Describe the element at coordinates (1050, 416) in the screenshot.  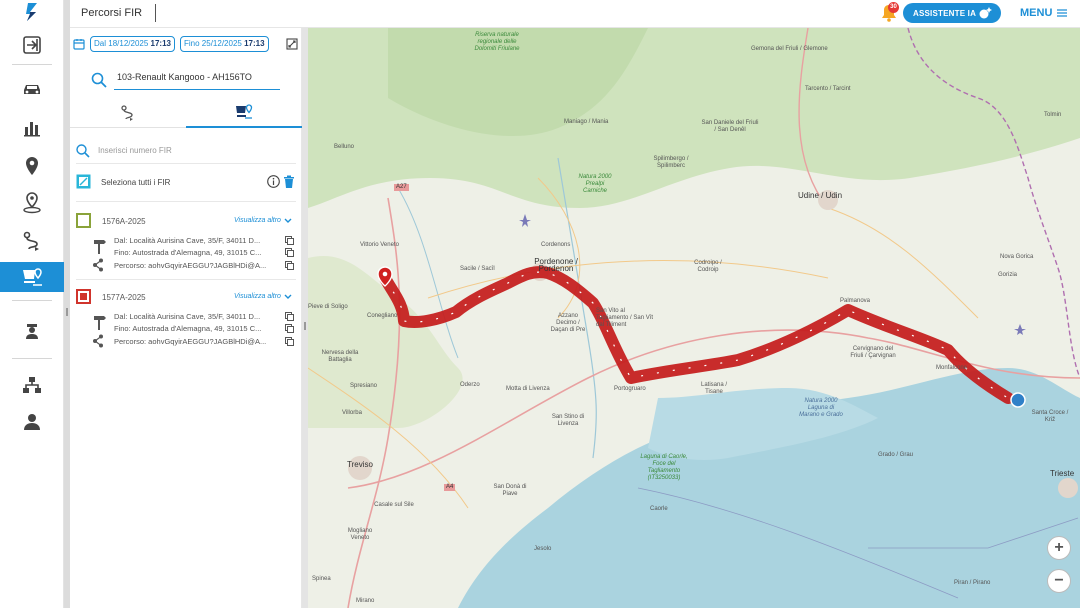
I see `map-label: Santa Croce / Križ` at that location.